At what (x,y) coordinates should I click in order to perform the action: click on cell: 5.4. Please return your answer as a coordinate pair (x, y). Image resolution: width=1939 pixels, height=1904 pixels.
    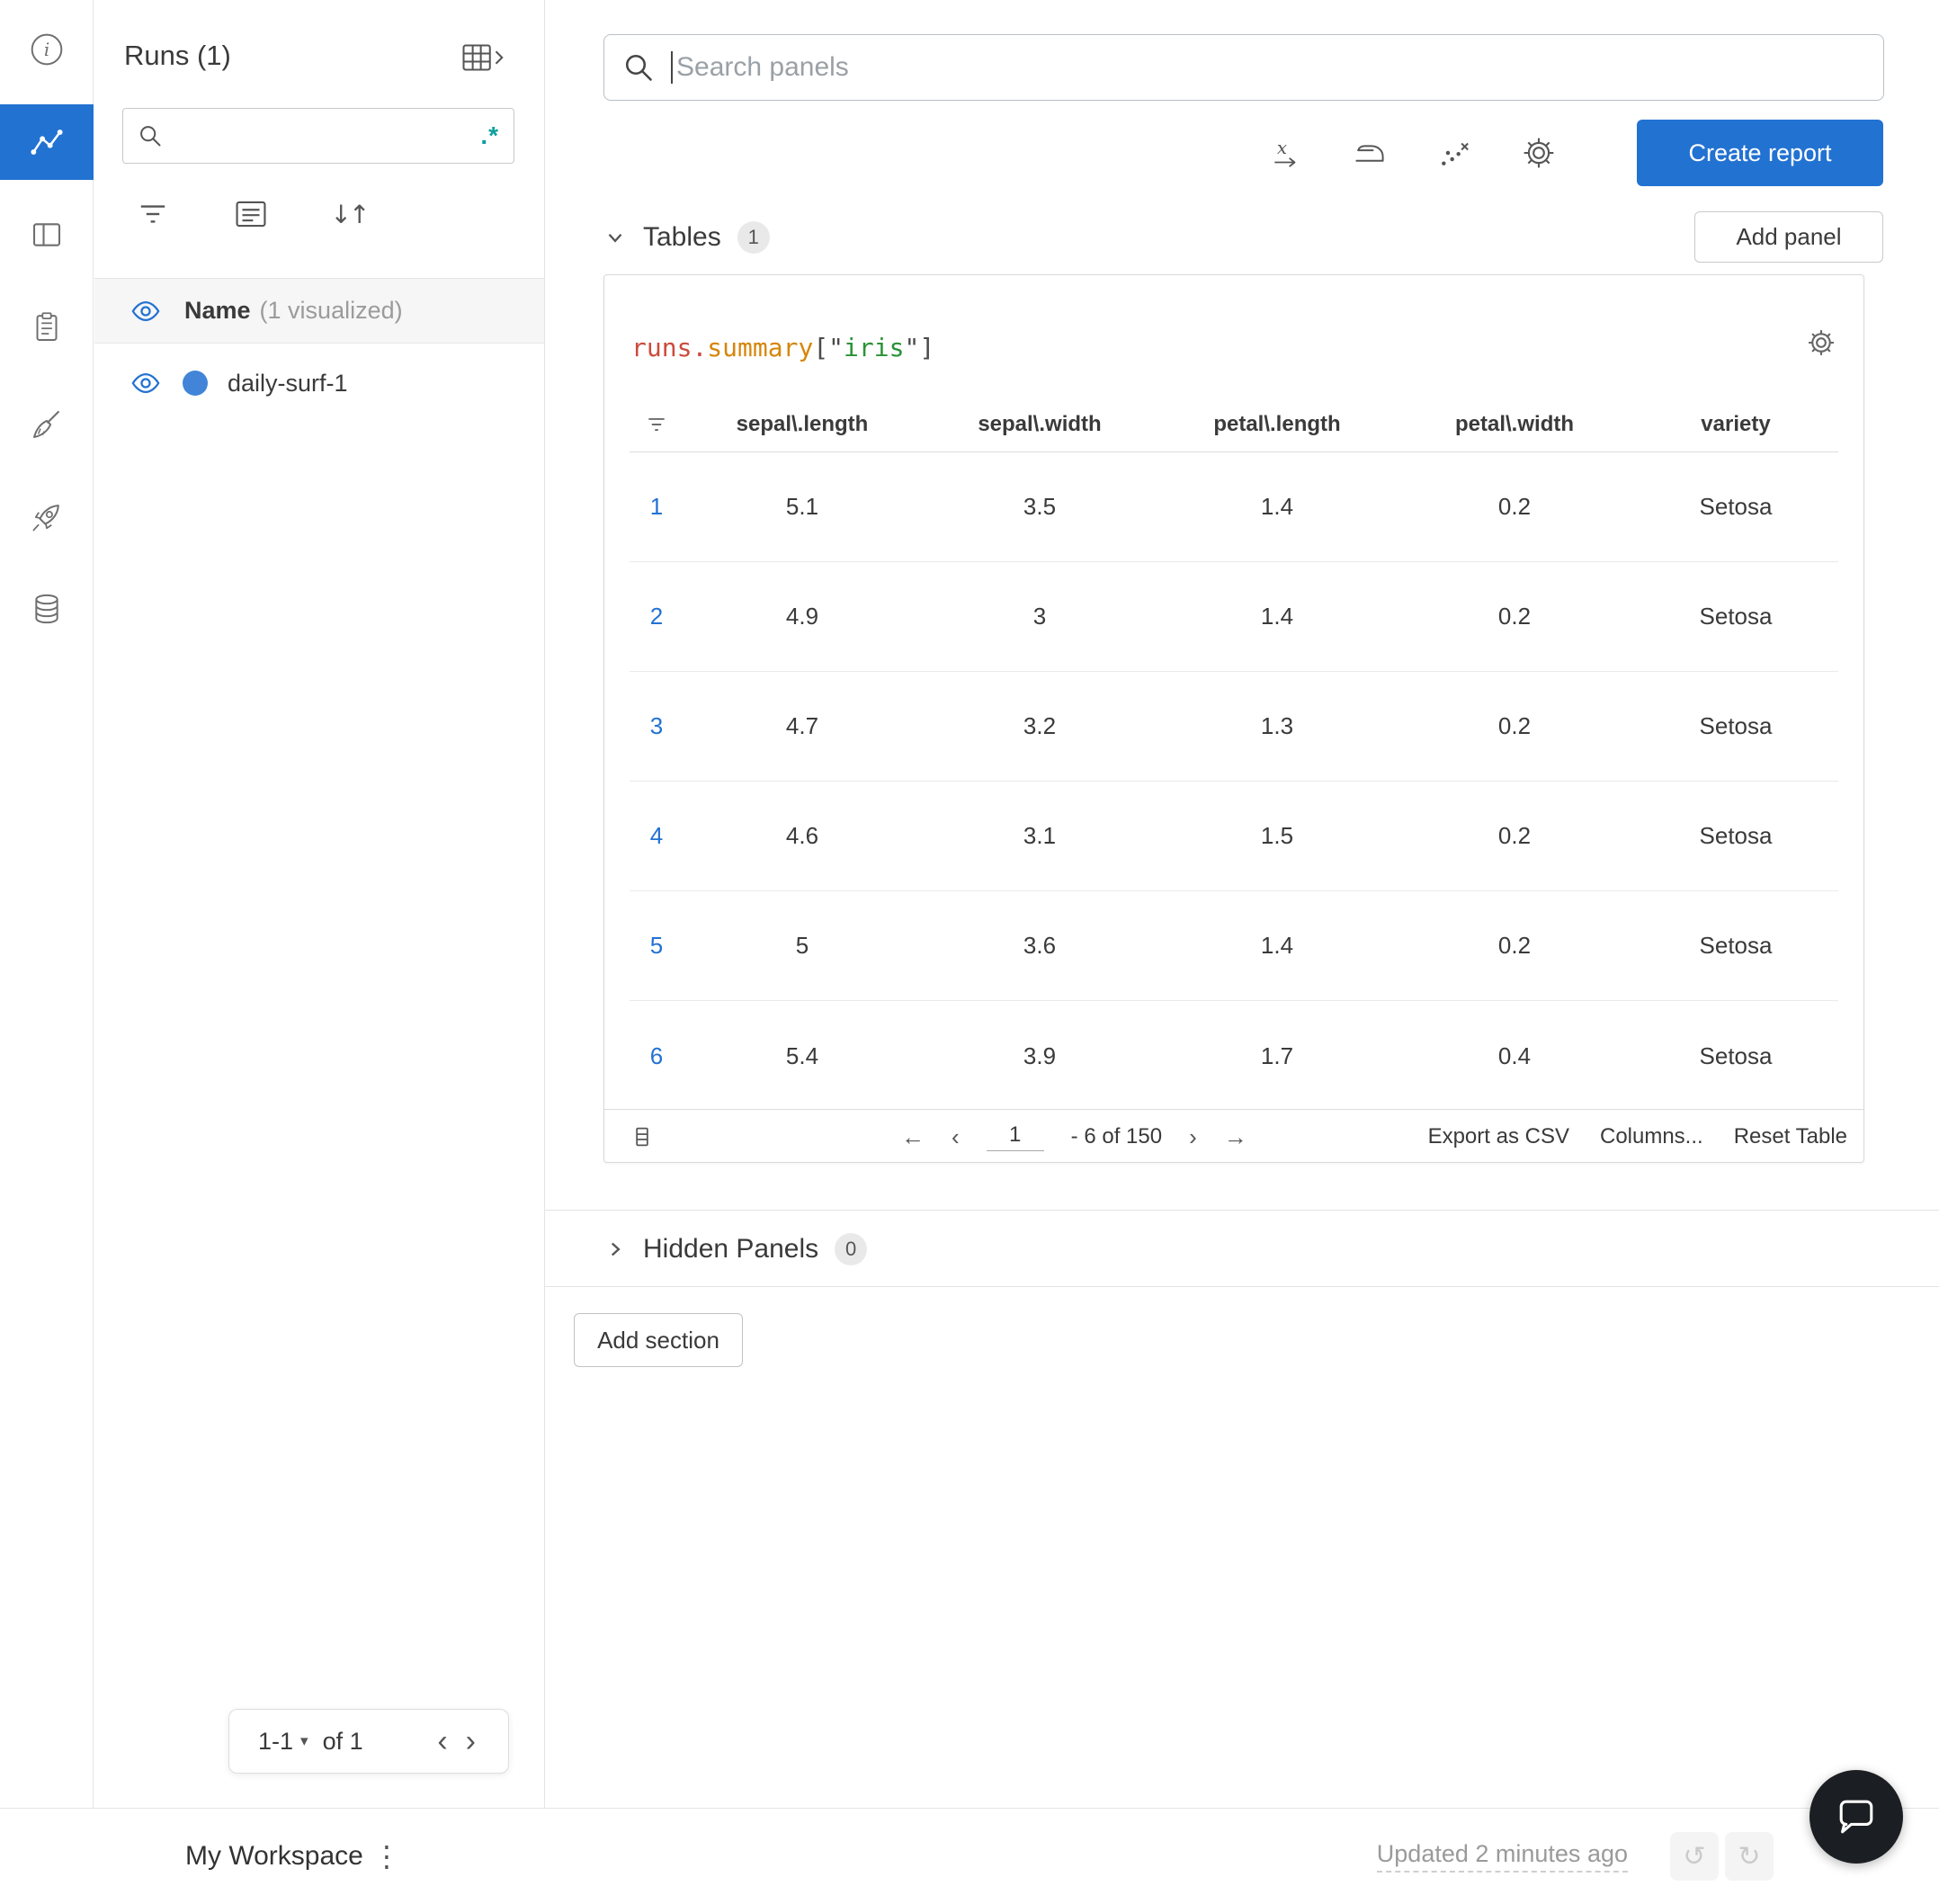
    Looking at the image, I should click on (802, 1055).